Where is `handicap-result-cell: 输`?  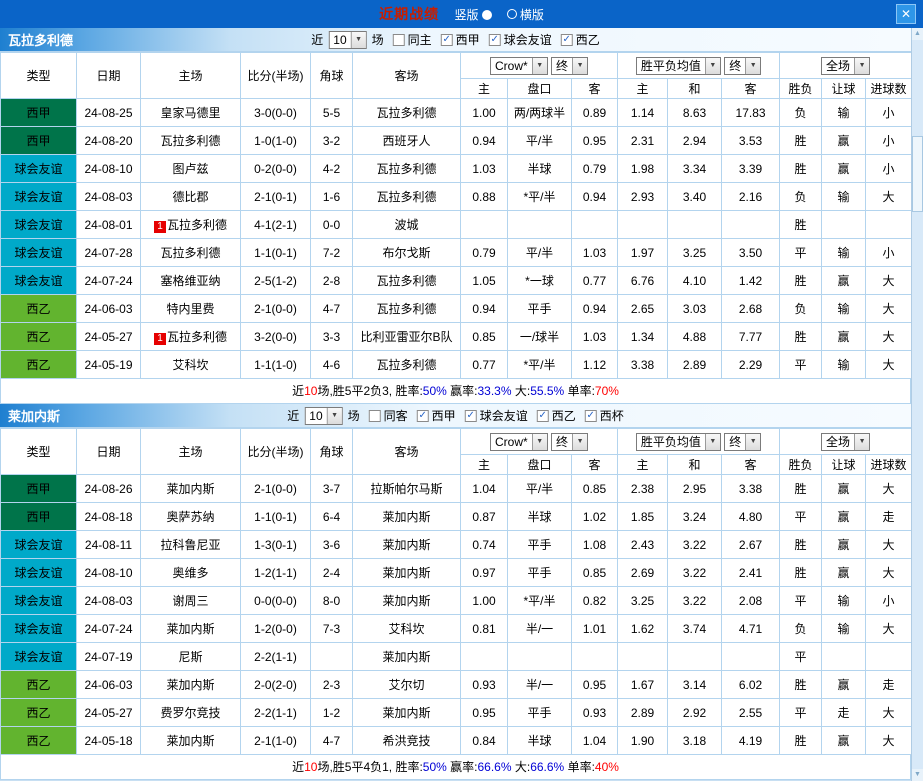 handicap-result-cell: 输 is located at coordinates (844, 196).